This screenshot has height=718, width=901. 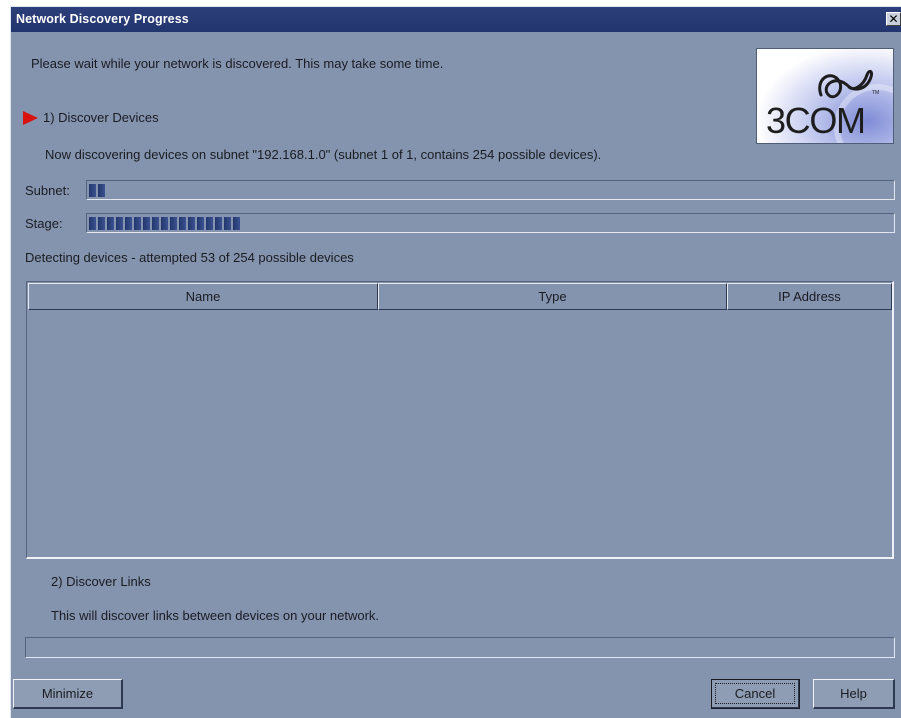 I want to click on links-progress-bar, so click(x=460, y=647).